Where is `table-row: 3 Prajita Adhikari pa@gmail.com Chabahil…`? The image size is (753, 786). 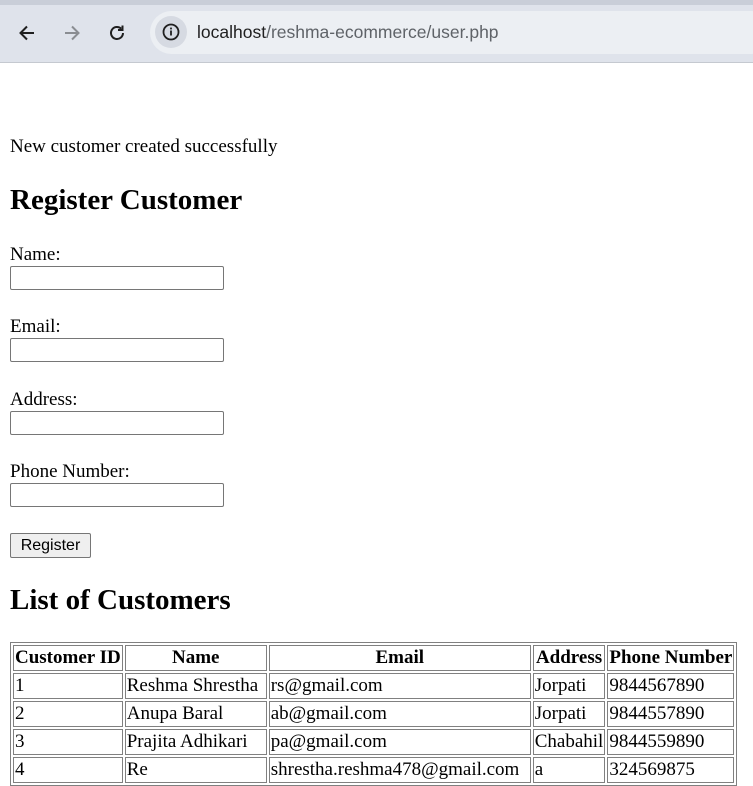
table-row: 3 Prajita Adhikari pa@gmail.com Chabahil… is located at coordinates (374, 742).